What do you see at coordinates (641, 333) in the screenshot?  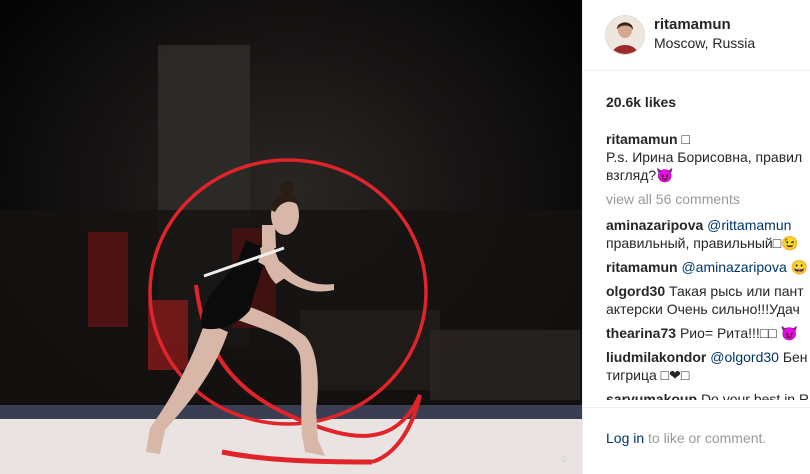 I see `comment-username: thearina73` at bounding box center [641, 333].